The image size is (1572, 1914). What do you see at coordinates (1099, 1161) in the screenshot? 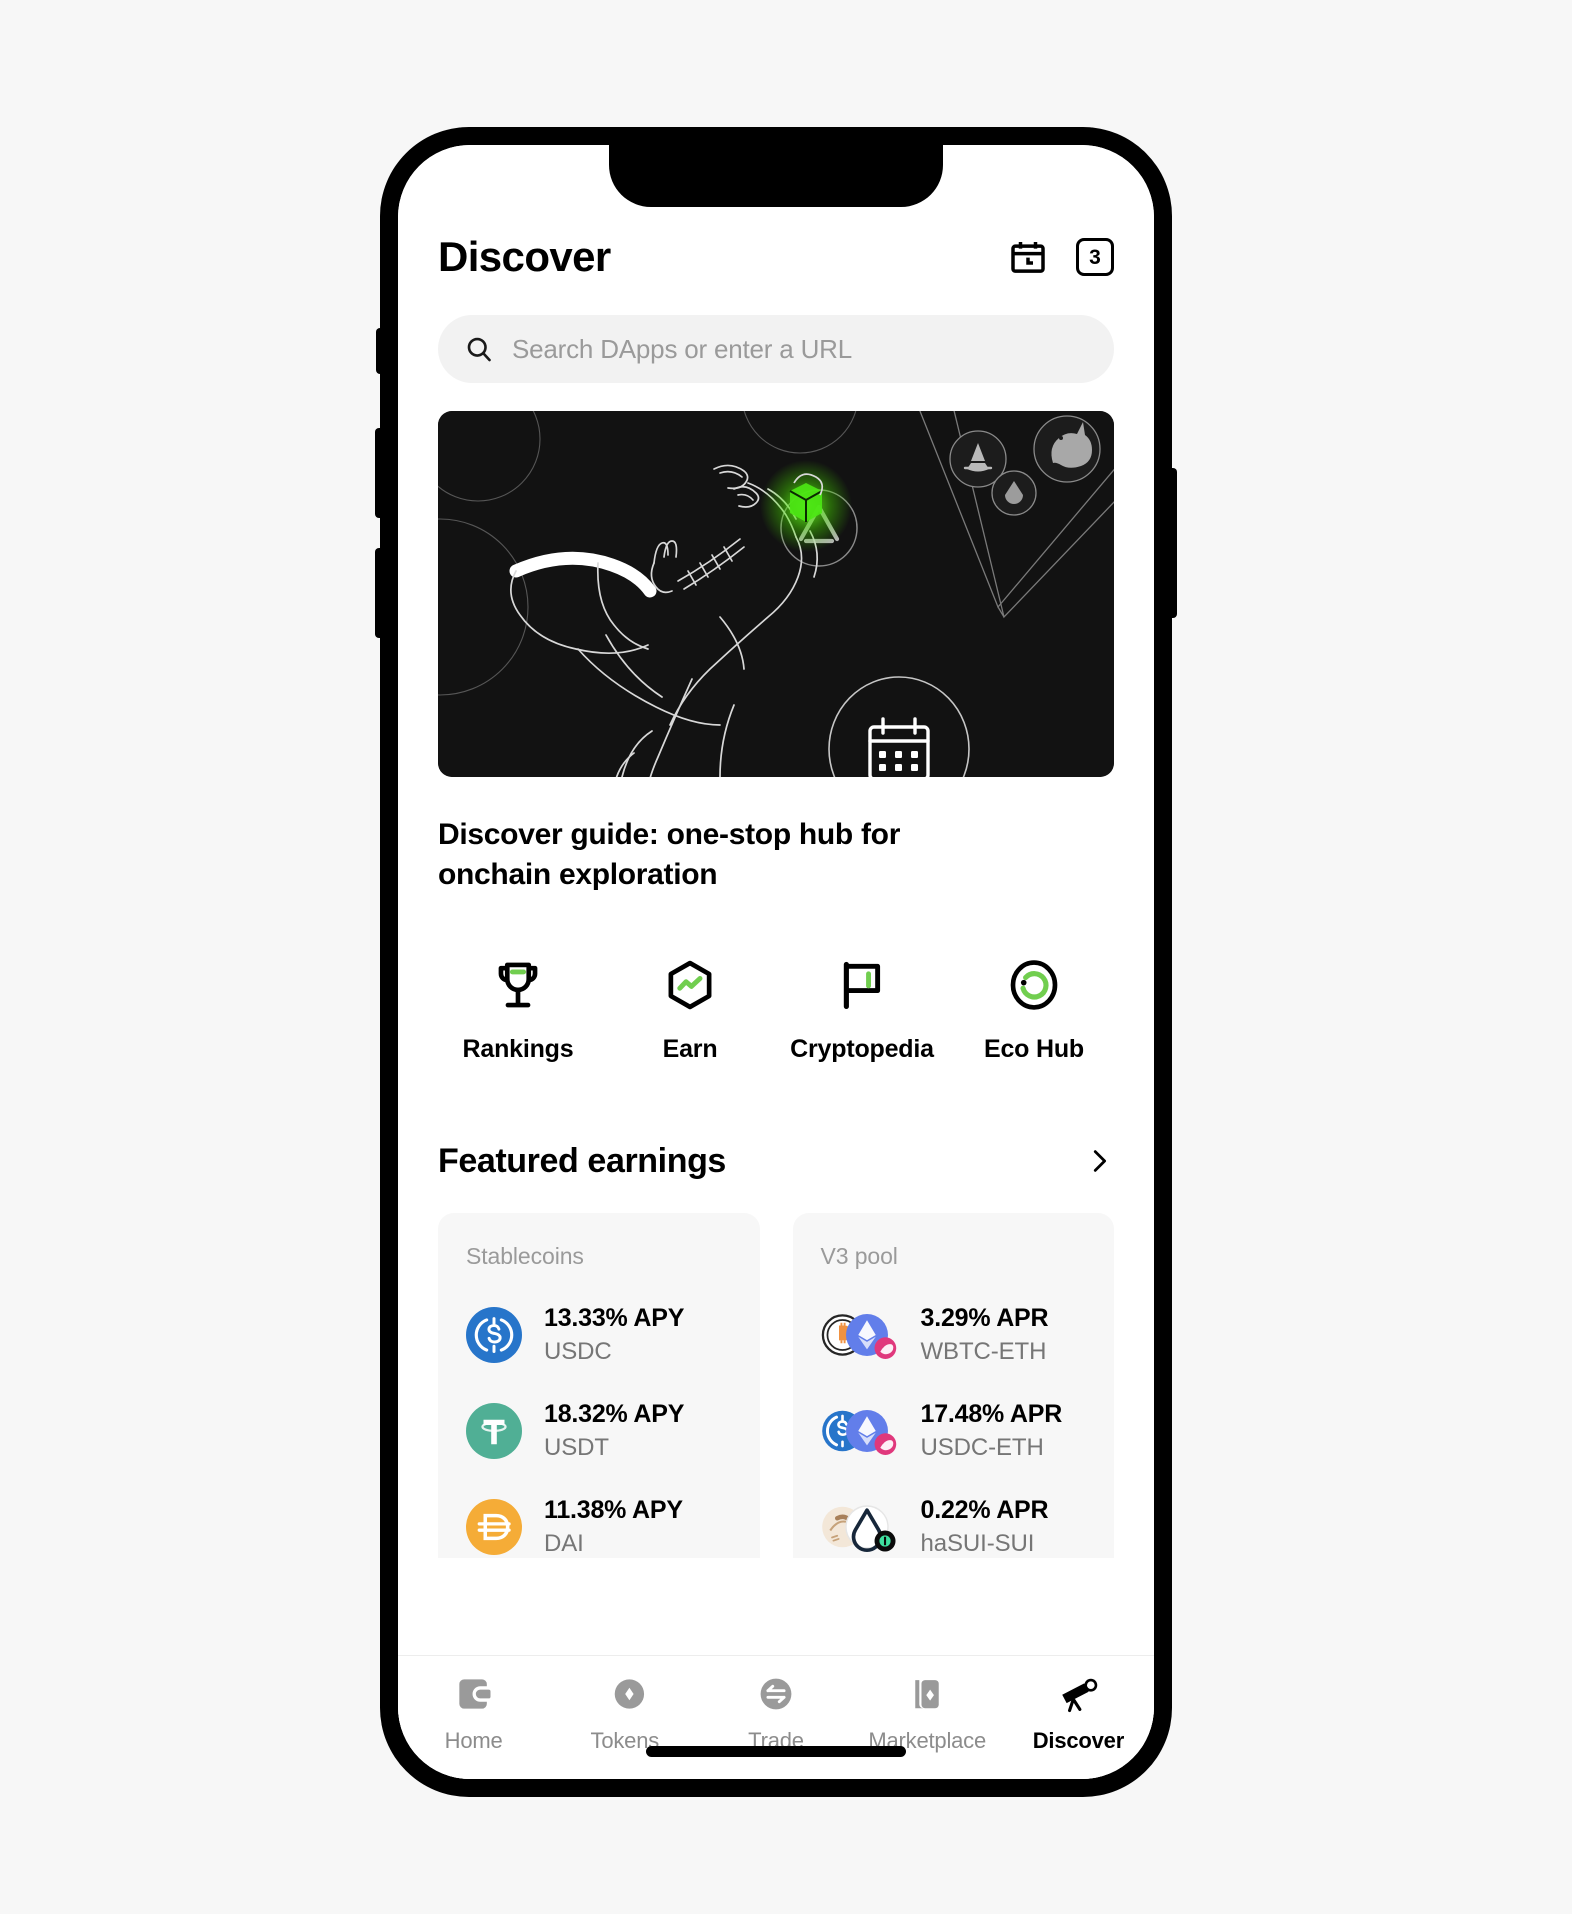
I see `chevron-right-icon` at bounding box center [1099, 1161].